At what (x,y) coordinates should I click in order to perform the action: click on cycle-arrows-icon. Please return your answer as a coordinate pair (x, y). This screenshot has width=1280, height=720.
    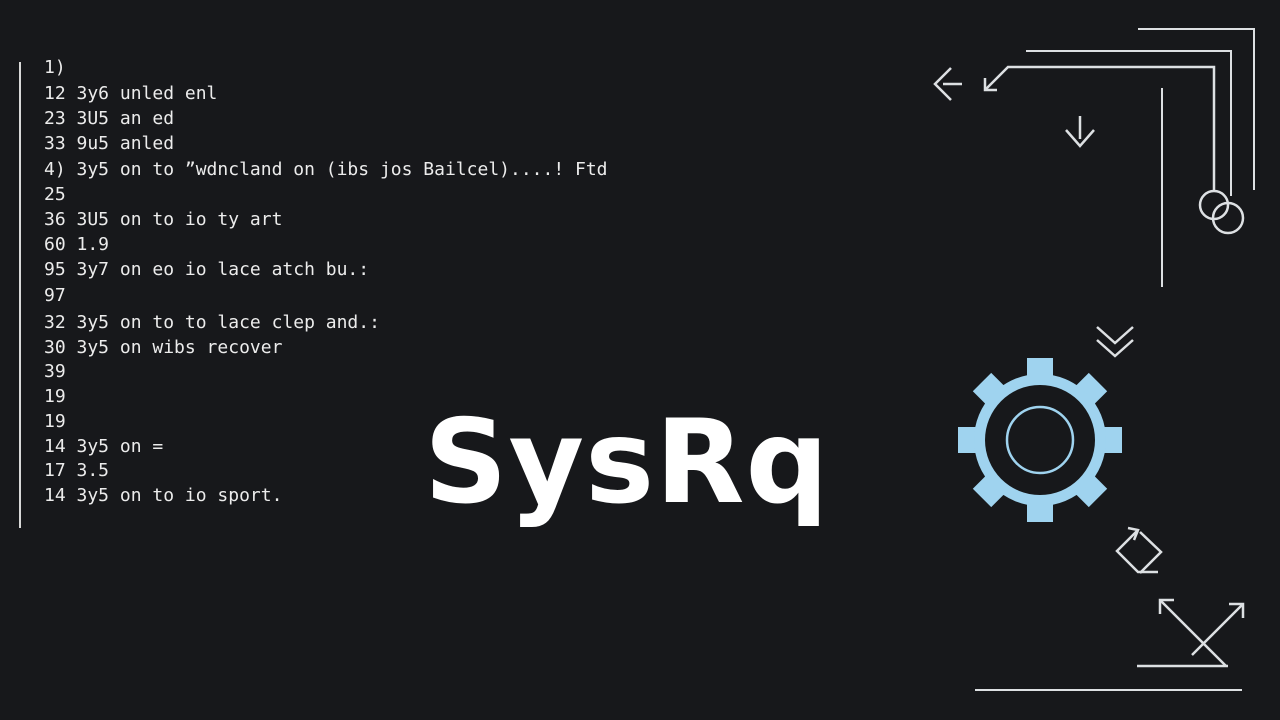
    Looking at the image, I should click on (1139, 550).